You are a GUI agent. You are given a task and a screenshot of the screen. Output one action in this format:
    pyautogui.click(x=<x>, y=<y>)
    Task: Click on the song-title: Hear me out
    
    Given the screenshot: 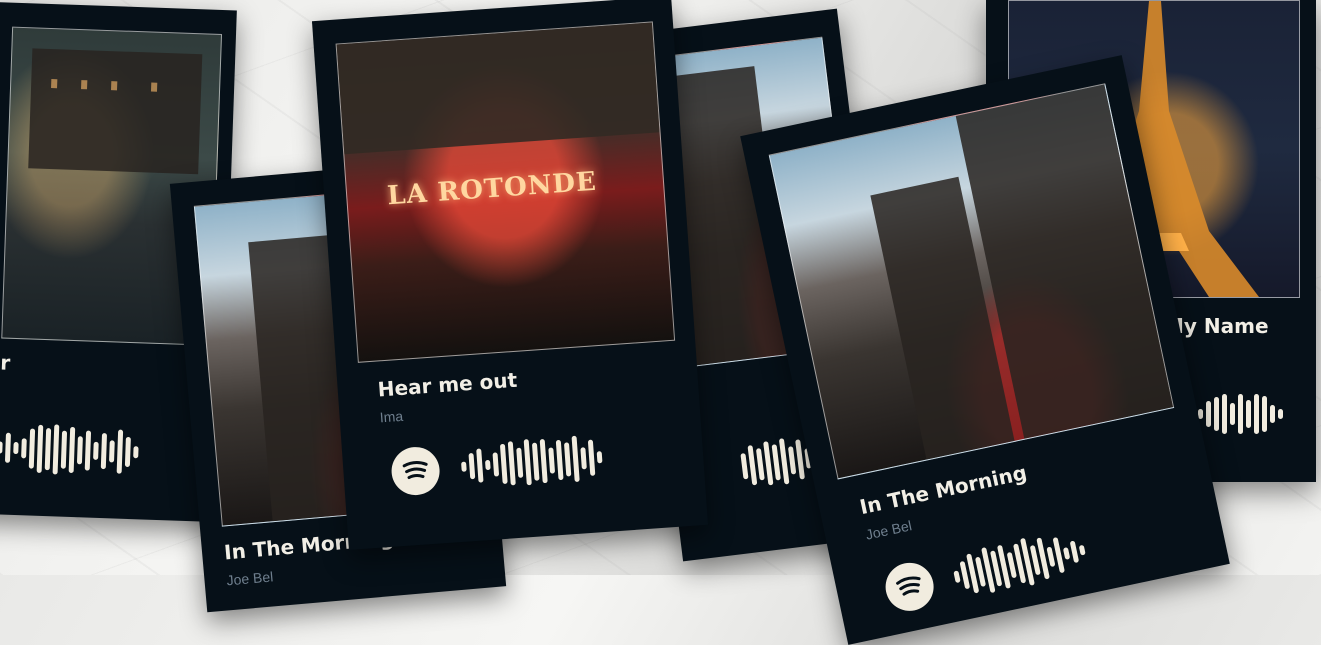 What is the action you would take?
    pyautogui.click(x=447, y=384)
    